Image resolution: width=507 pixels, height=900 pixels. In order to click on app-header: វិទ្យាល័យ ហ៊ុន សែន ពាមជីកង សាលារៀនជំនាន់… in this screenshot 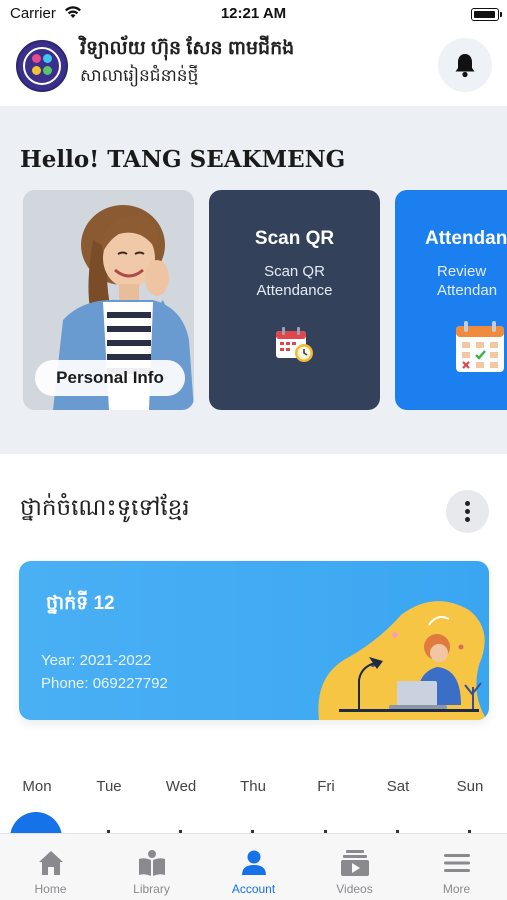, I will do `click(253, 67)`.